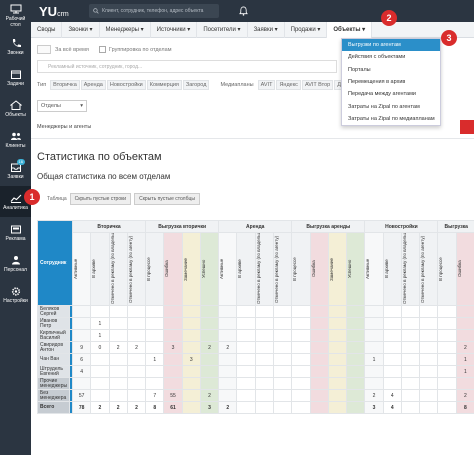 This screenshot has height=455, width=474. Describe the element at coordinates (15, 15) in the screenshot. I see `sidebar-item-desktop: Рабочий стол` at that location.